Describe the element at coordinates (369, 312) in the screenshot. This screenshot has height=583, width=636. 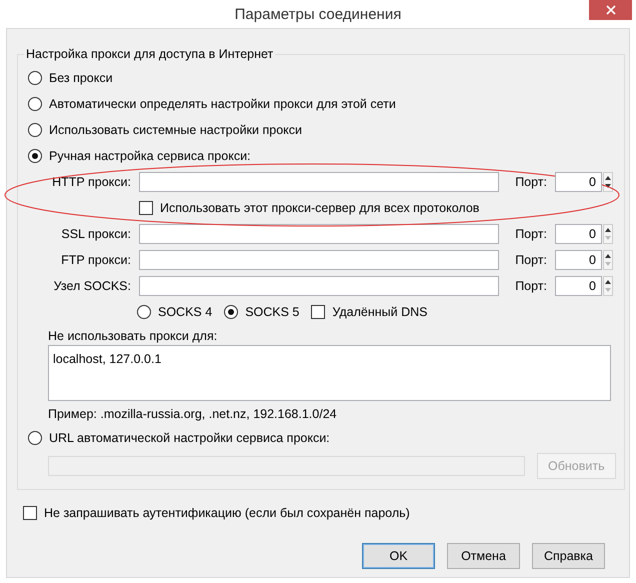
I see `checkbox-label: Удалённый DNS` at that location.